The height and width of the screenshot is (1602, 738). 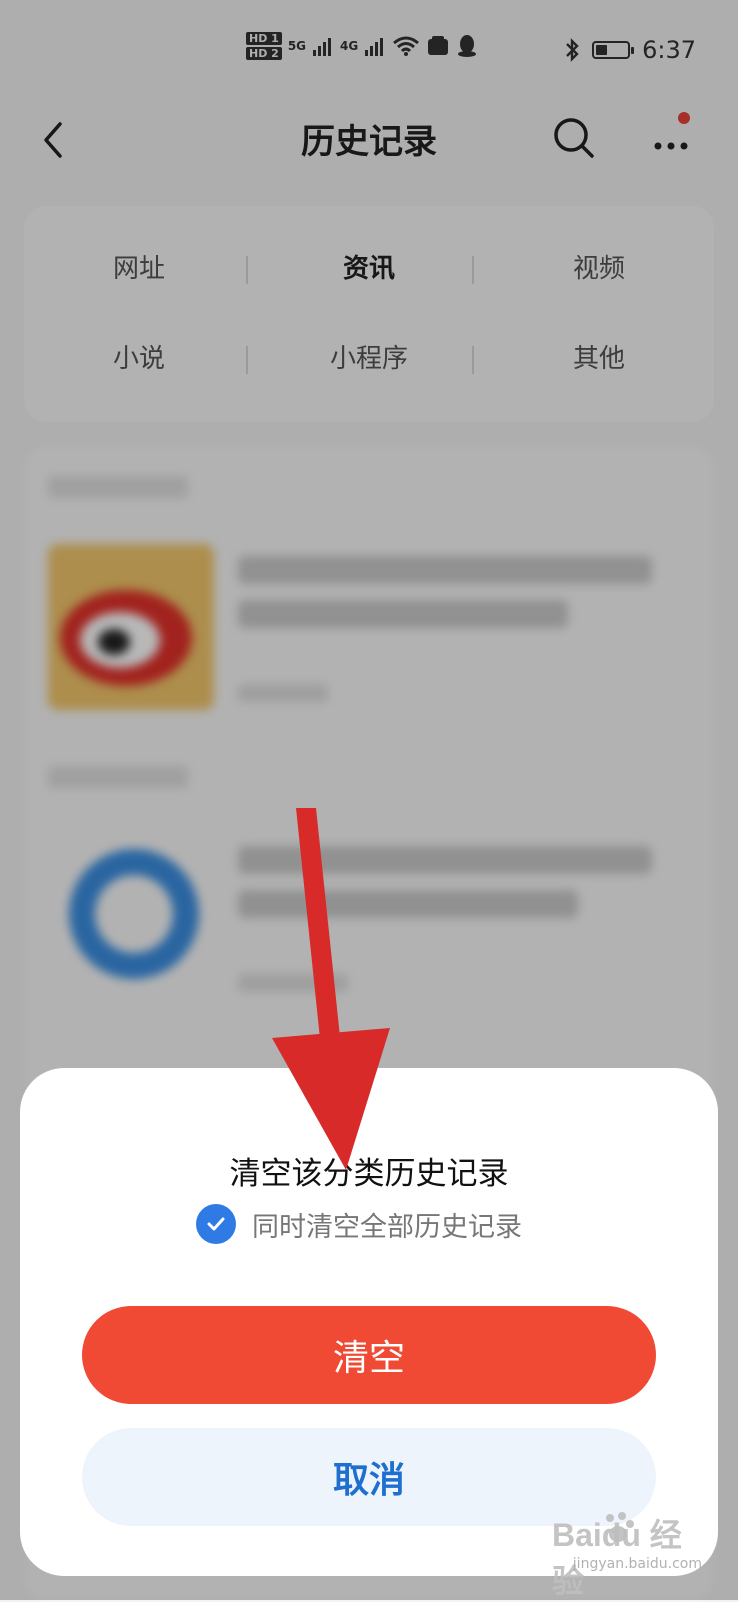 I want to click on clear-all-checkbox-row: 同时清空全部历史记录, so click(x=359, y=1224).